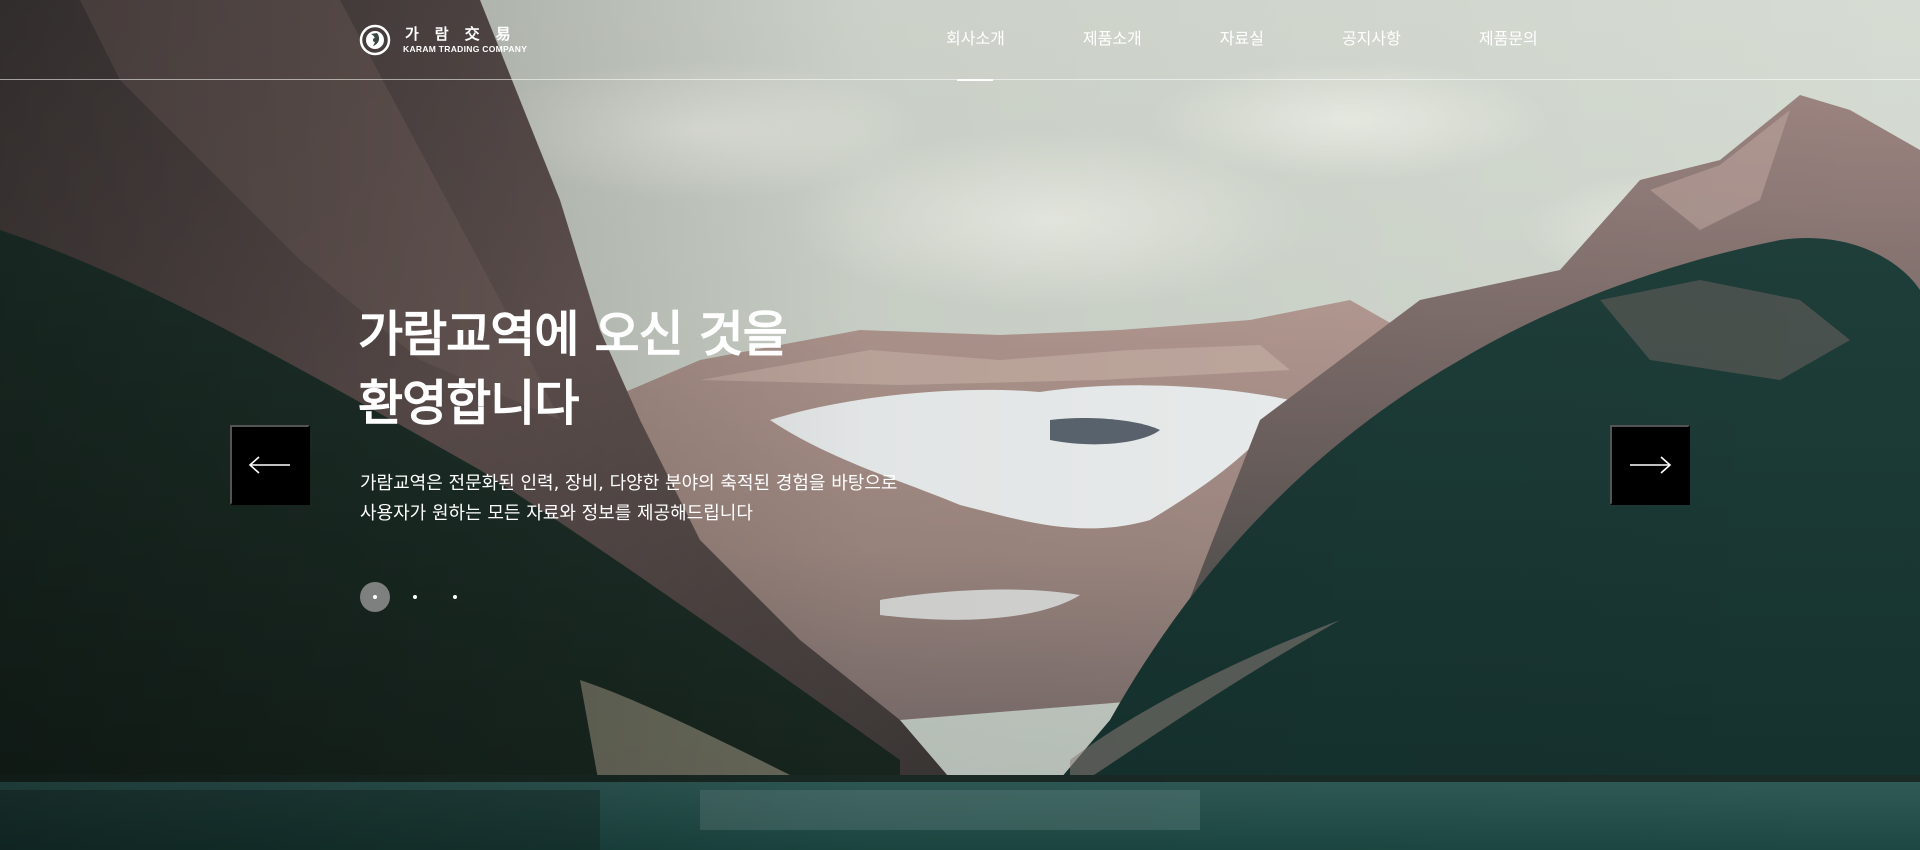  Describe the element at coordinates (658, 369) in the screenshot. I see `hero-title: 가람교역에 오신 것을 환영합니다` at that location.